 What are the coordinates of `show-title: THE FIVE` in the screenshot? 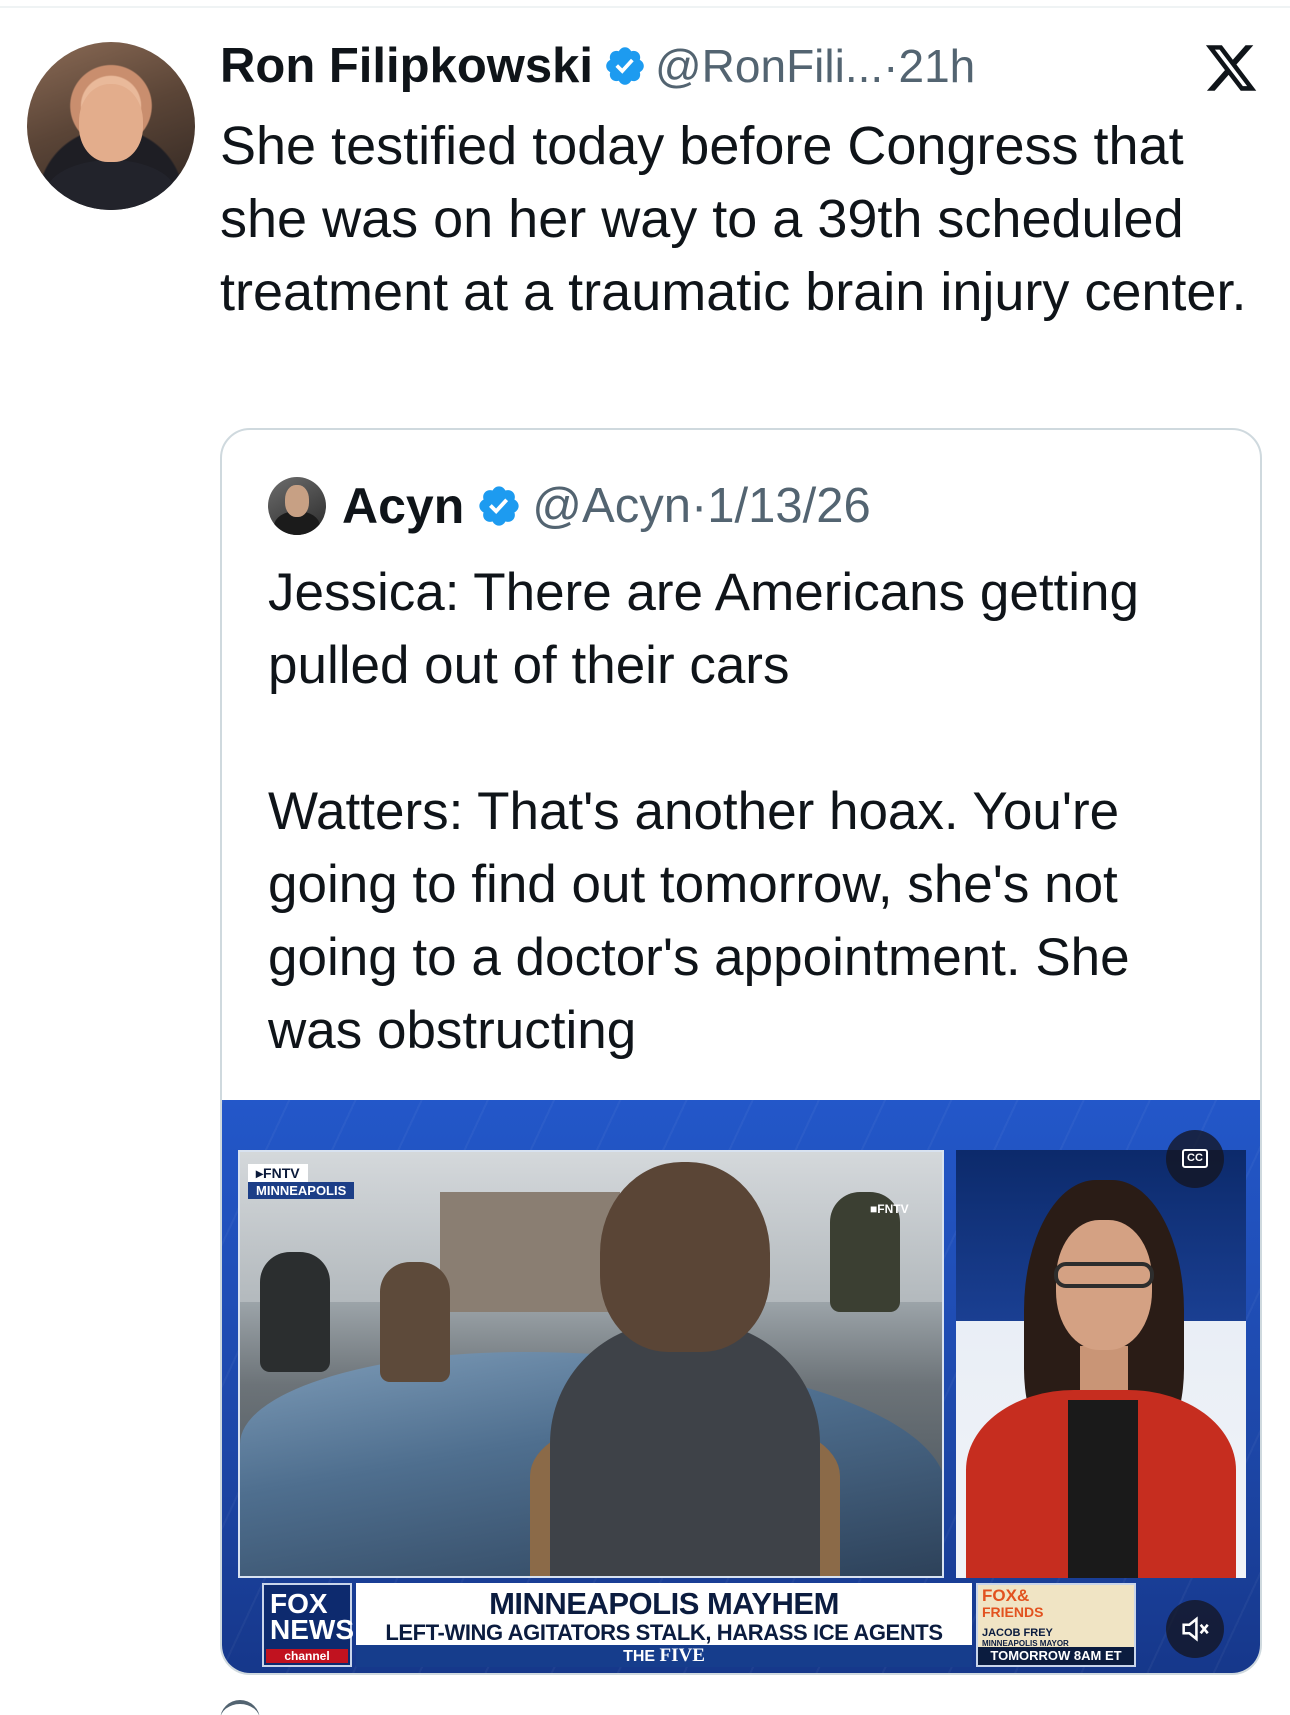 It's located at (664, 1656).